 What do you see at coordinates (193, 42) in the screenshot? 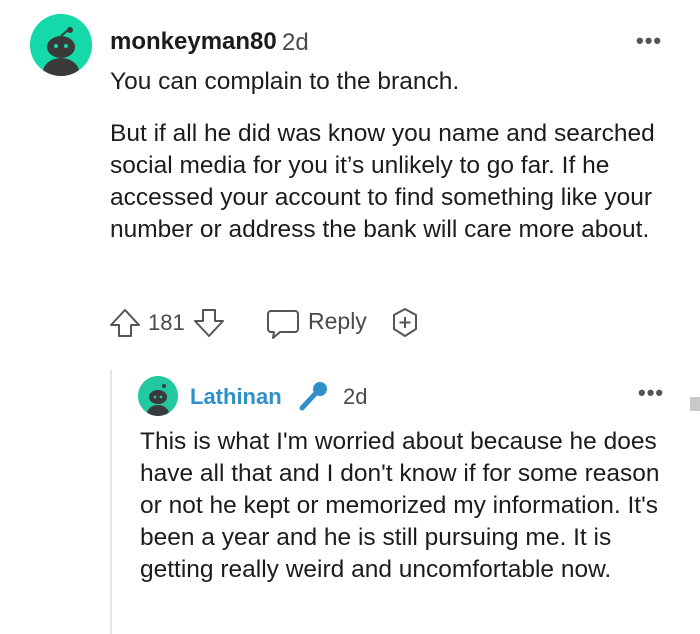
I see `comment-username: monkeyman80` at bounding box center [193, 42].